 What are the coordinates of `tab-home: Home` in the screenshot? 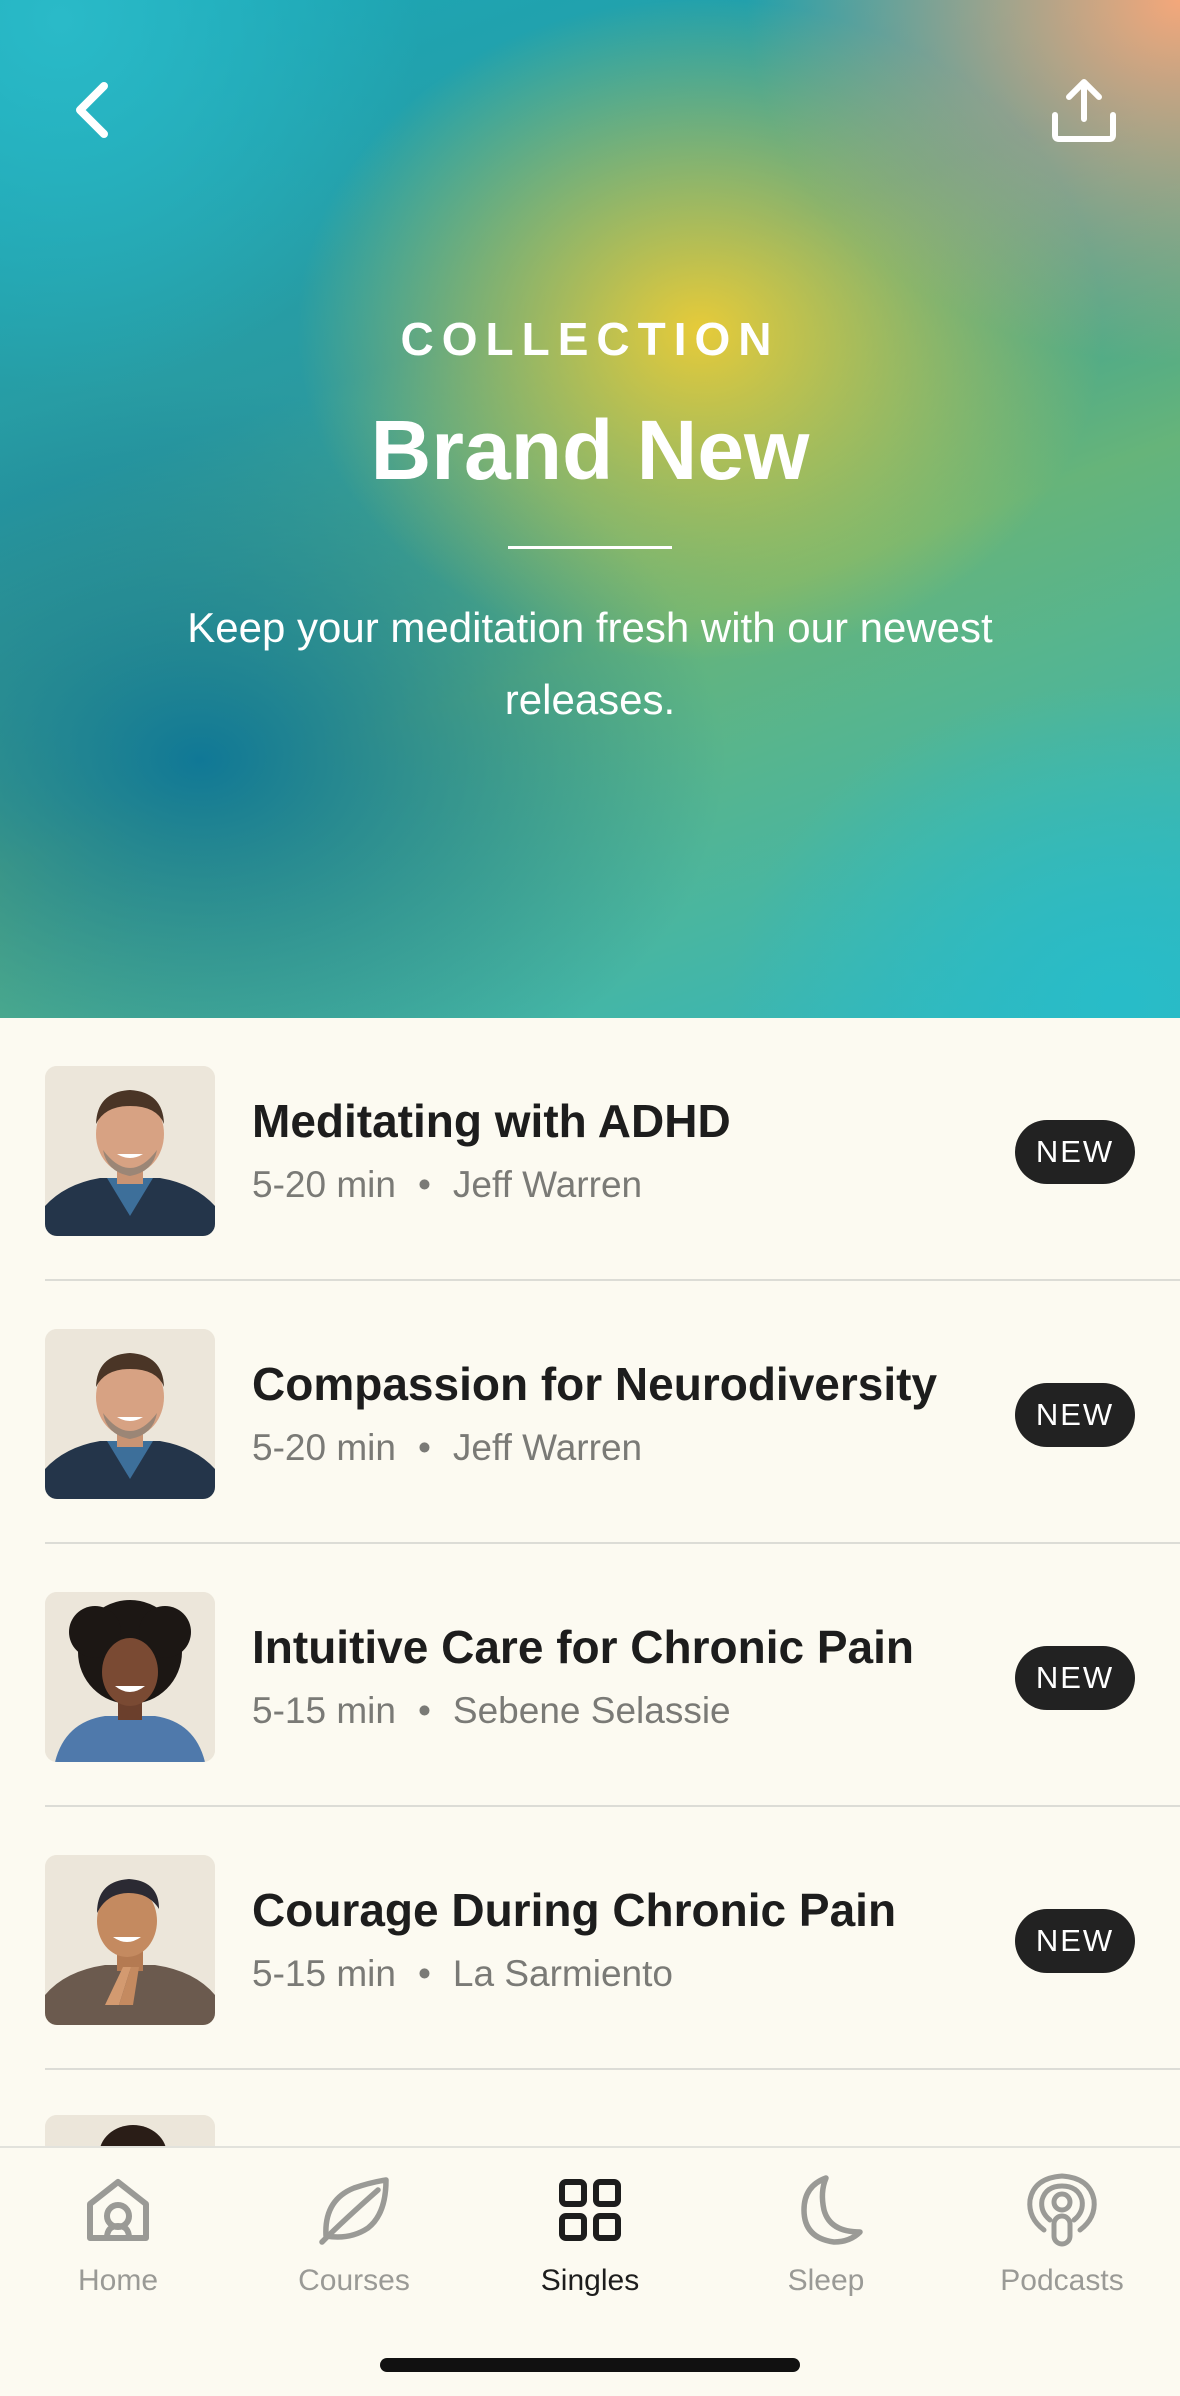 It's located at (118, 2241).